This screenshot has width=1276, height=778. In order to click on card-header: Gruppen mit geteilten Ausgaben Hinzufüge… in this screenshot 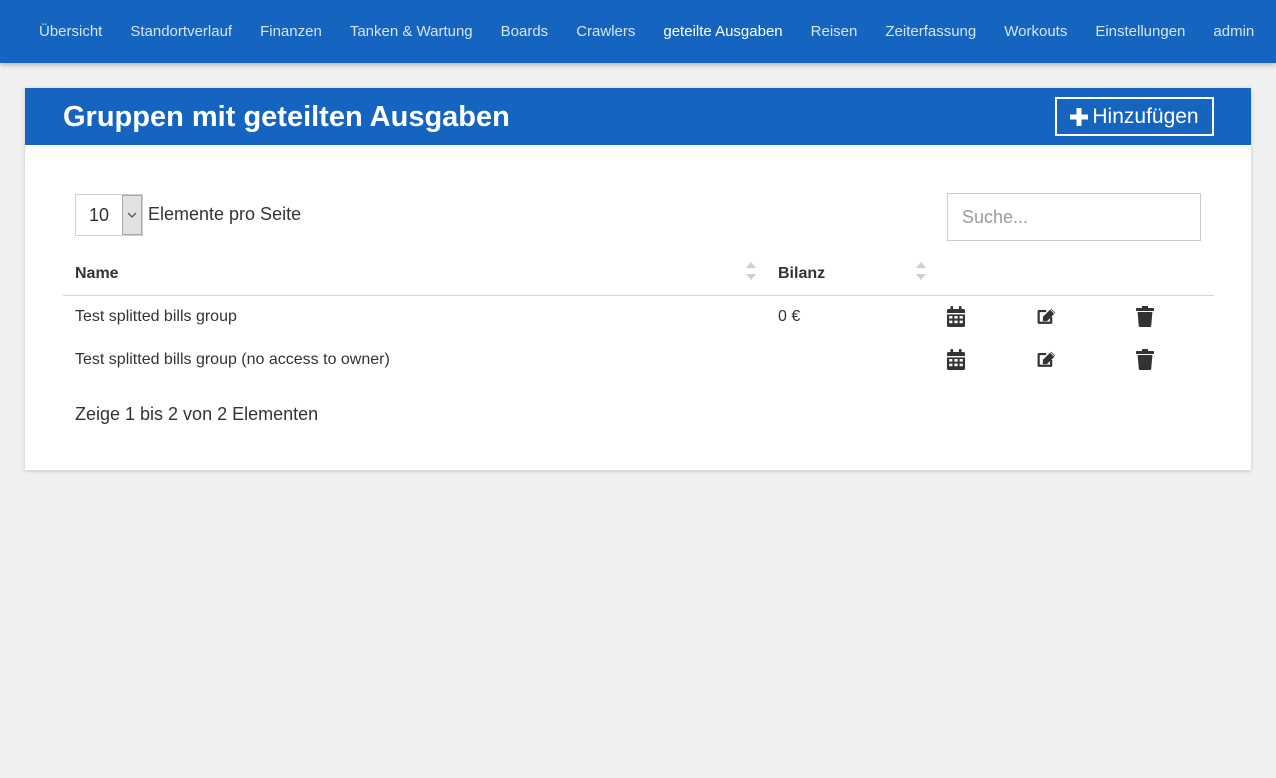, I will do `click(638, 116)`.